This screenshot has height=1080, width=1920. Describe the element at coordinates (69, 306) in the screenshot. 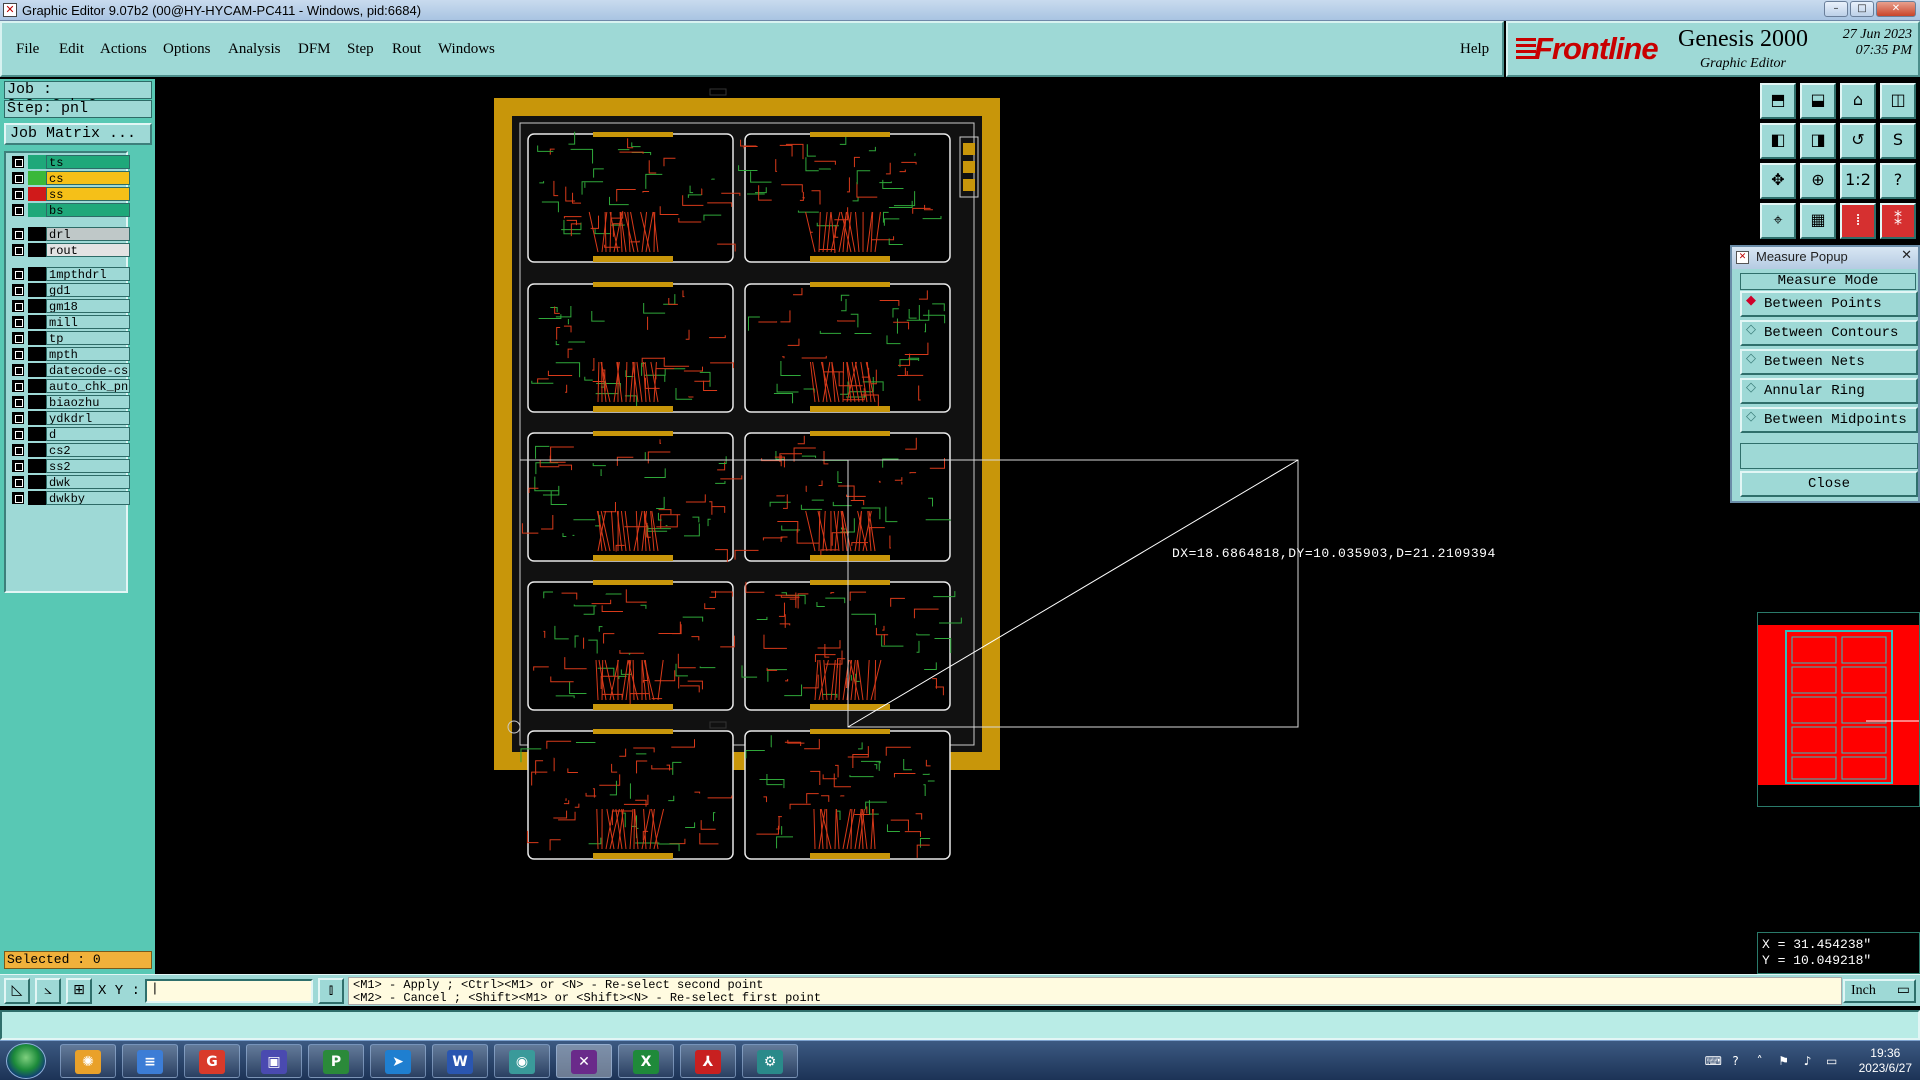

I see `layer-row: gm18` at that location.